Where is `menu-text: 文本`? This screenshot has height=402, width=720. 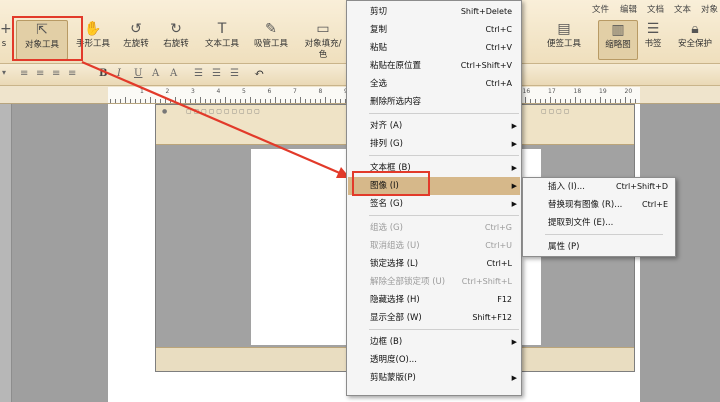 menu-text: 文本 is located at coordinates (682, 9).